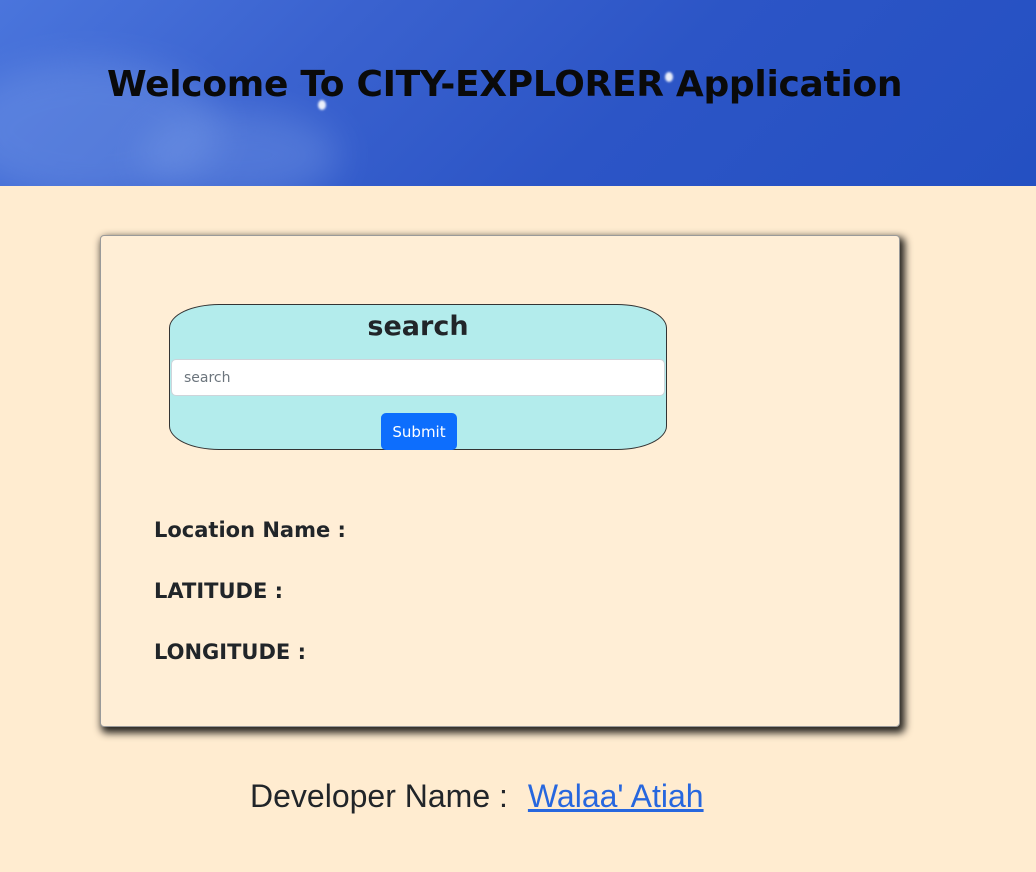 Image resolution: width=1036 pixels, height=872 pixels. What do you see at coordinates (250, 530) in the screenshot?
I see `location-name-label: Location Name :` at bounding box center [250, 530].